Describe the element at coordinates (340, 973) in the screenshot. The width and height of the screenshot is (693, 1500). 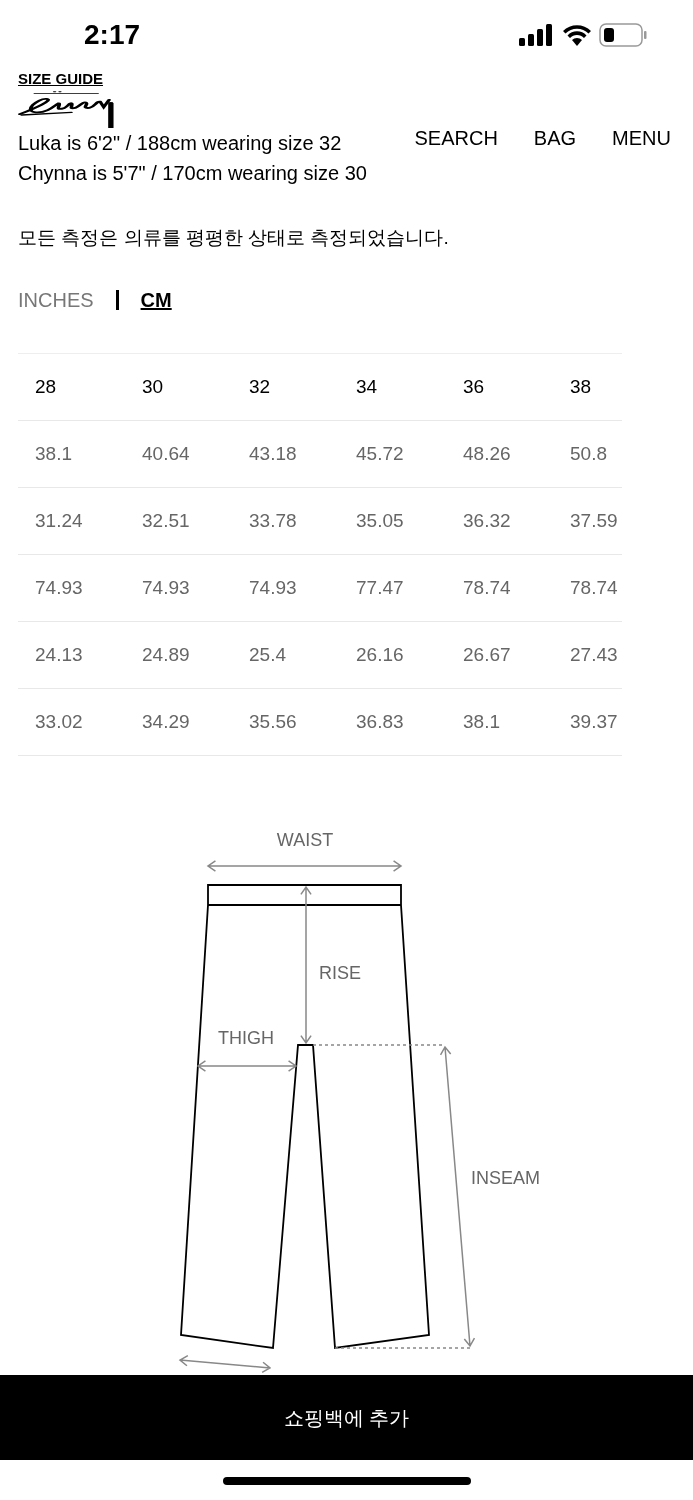
I see `diagram-label: RISE` at that location.